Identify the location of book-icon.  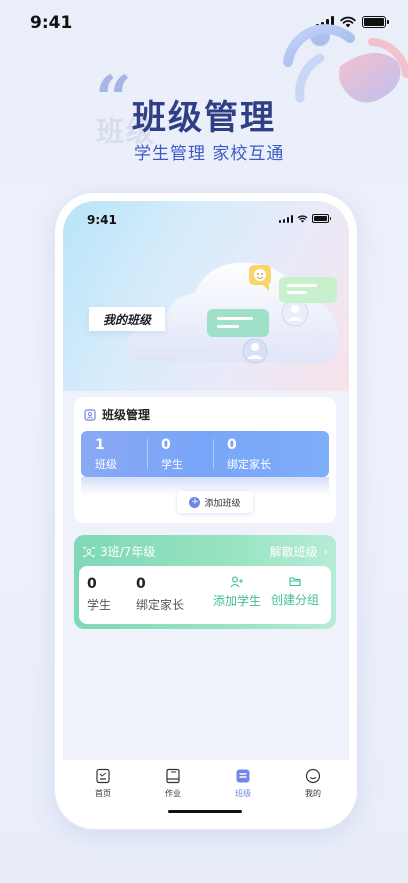
(173, 776).